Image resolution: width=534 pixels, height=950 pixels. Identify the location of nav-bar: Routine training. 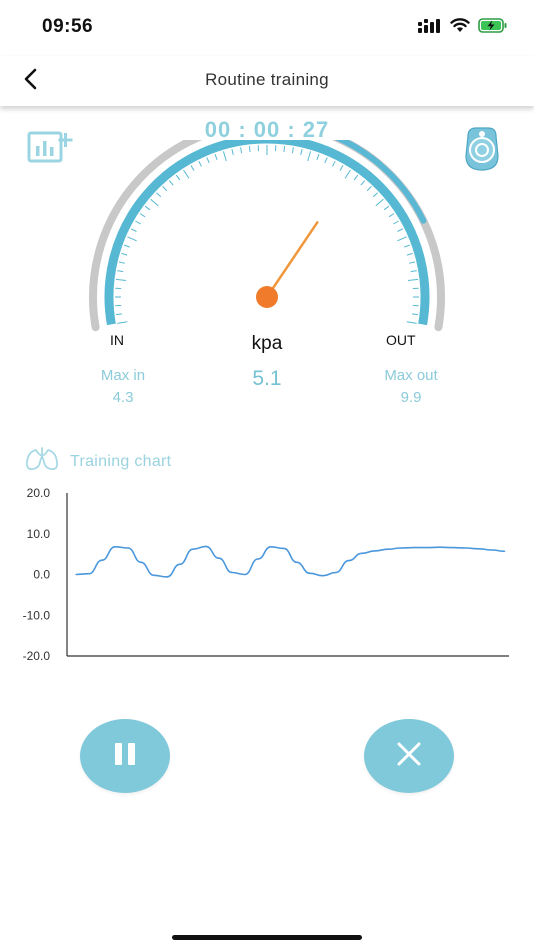
(267, 81).